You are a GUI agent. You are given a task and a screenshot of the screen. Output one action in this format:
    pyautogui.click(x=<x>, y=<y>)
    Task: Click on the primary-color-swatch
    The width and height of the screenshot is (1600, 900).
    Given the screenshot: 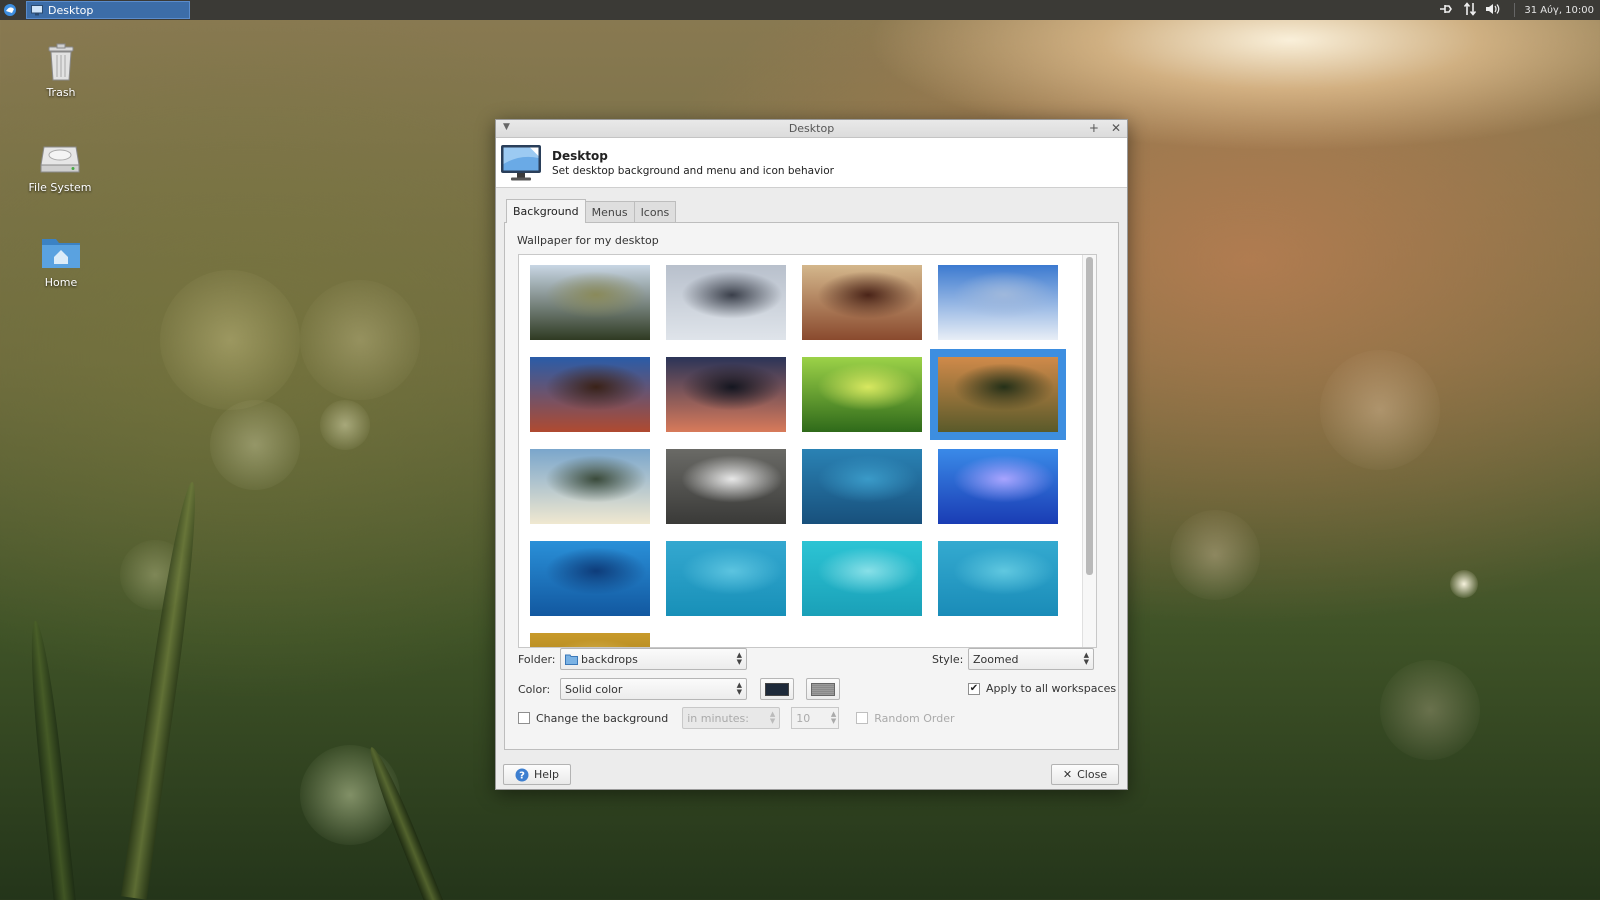 What is the action you would take?
    pyautogui.click(x=777, y=689)
    